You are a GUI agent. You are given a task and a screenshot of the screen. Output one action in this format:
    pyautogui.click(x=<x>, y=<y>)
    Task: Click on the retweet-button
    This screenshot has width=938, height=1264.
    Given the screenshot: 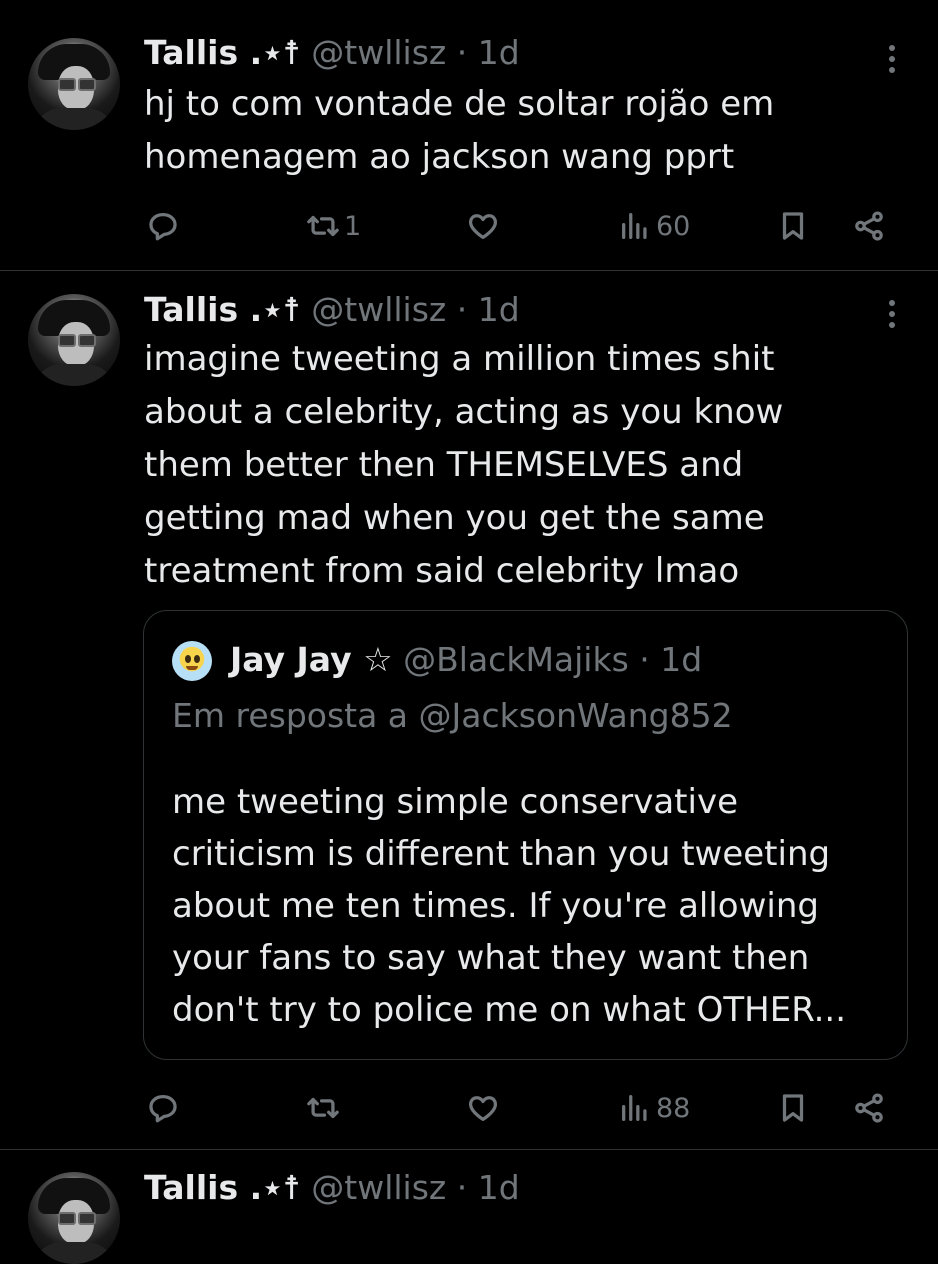 What is the action you would take?
    pyautogui.click(x=325, y=1108)
    